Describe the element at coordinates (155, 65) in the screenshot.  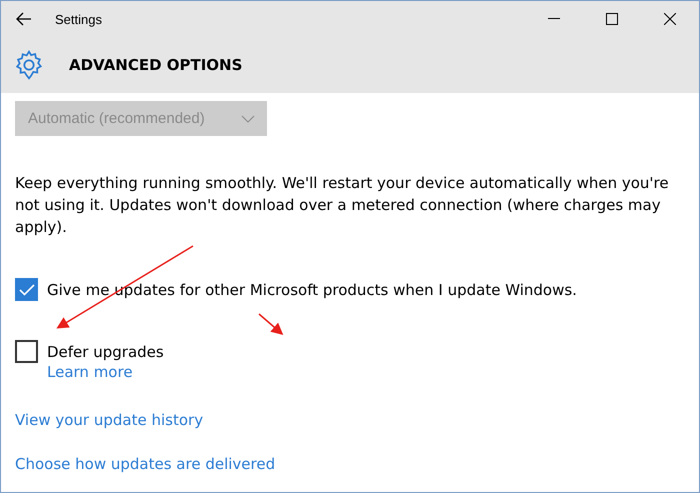
I see `page-title: ADVANCED OPTIONS` at that location.